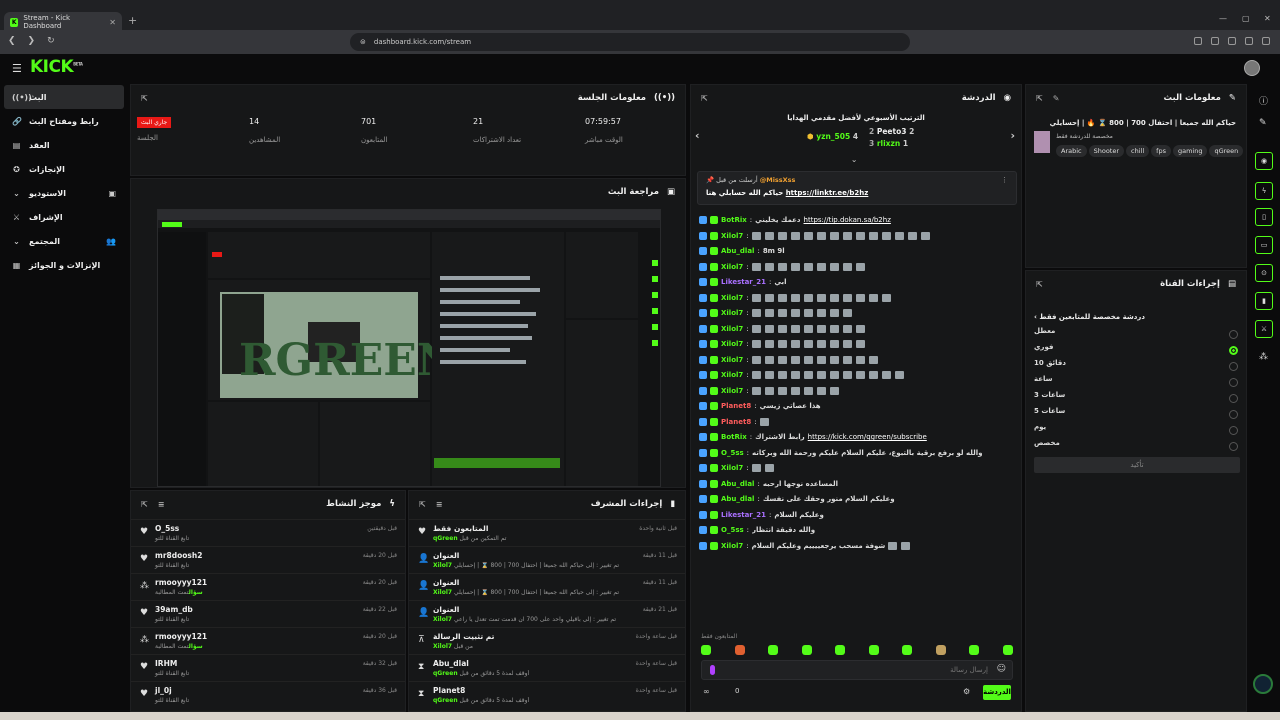 The height and width of the screenshot is (720, 1280). I want to click on item-name: O_5ss, so click(167, 528).